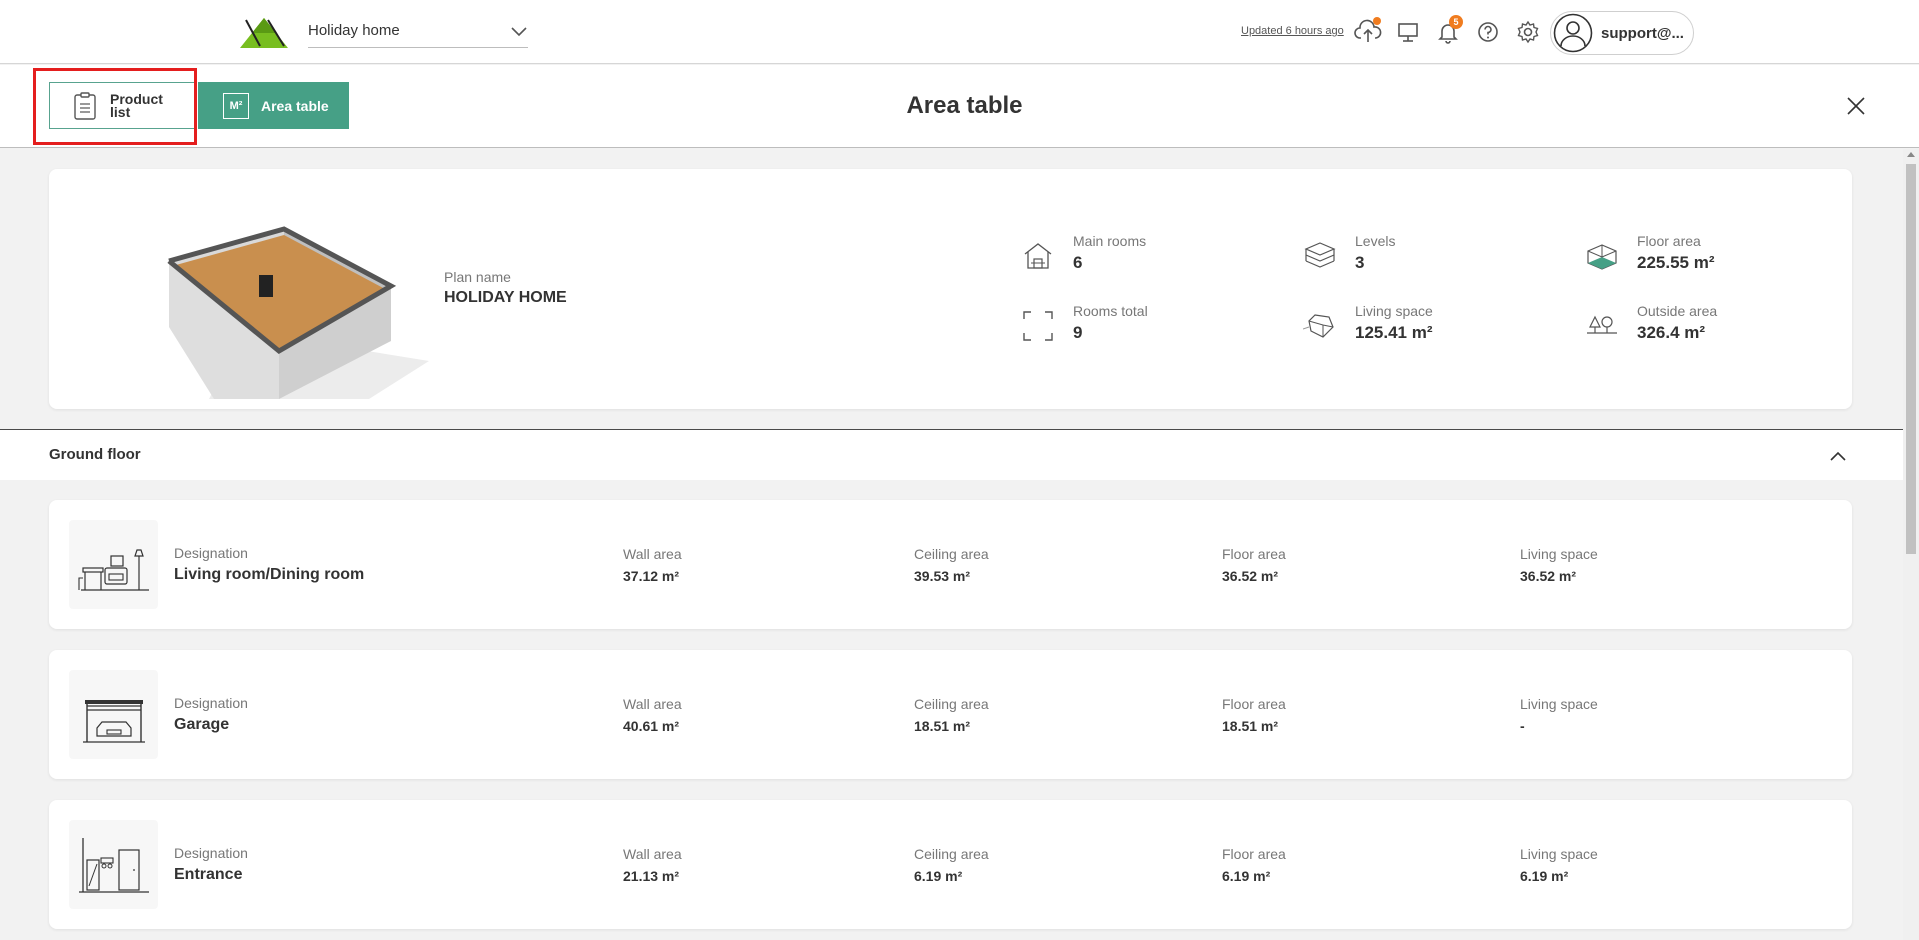 This screenshot has height=940, width=1919. I want to click on stat-label: Levels, so click(1375, 241).